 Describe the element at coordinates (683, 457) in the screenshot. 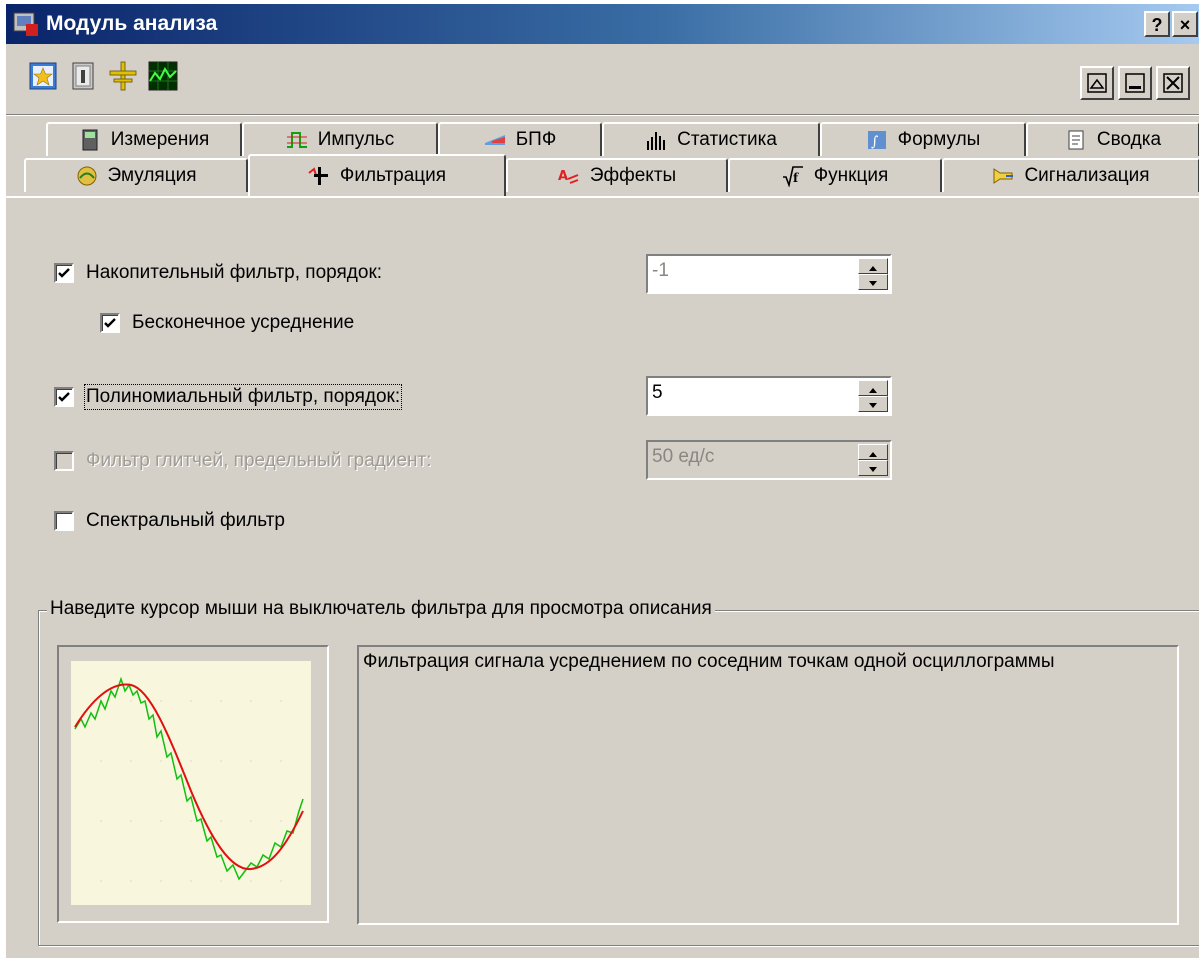

I see `glitch-gradient-value: 50 ед/с` at that location.